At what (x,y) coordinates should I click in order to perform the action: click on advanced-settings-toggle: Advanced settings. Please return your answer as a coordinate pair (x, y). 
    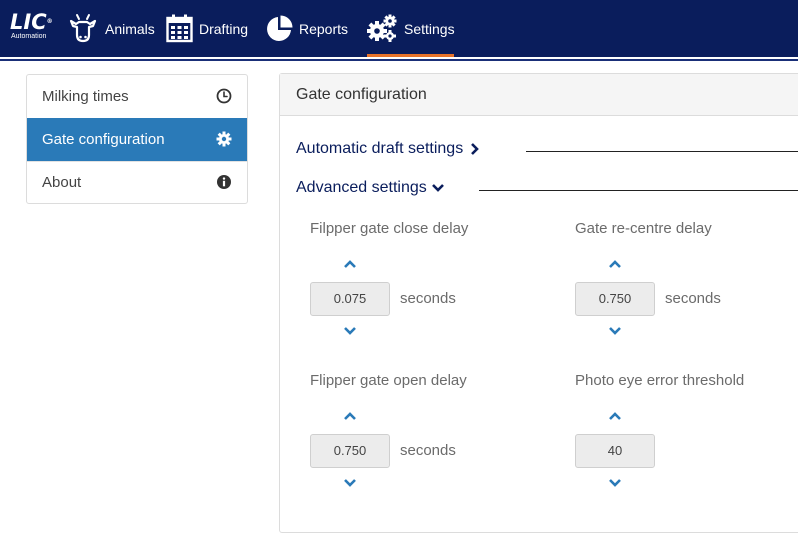
    Looking at the image, I should click on (370, 188).